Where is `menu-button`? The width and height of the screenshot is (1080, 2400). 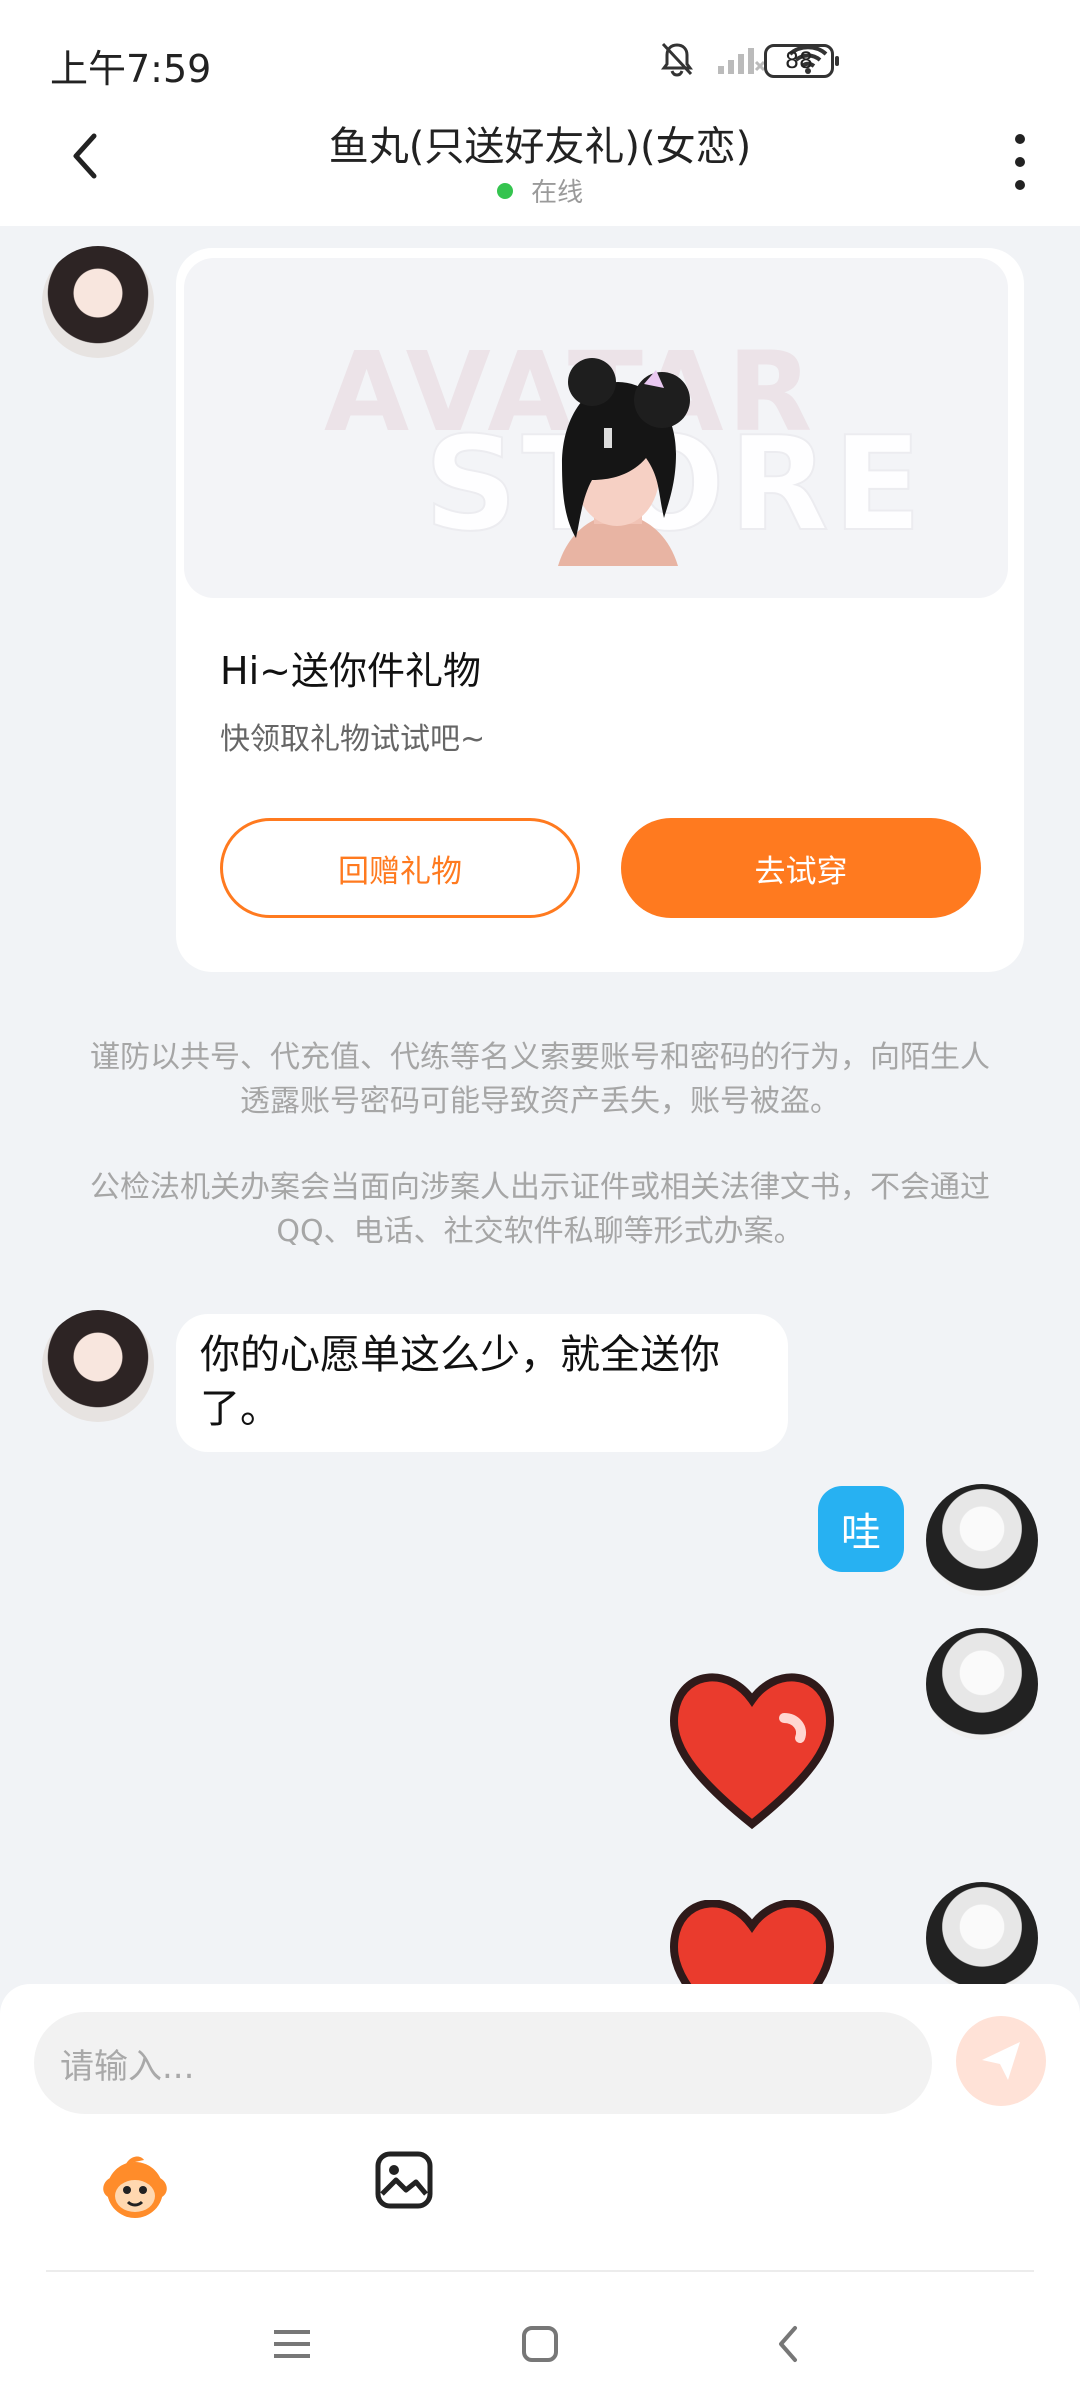
menu-button is located at coordinates (292, 2344).